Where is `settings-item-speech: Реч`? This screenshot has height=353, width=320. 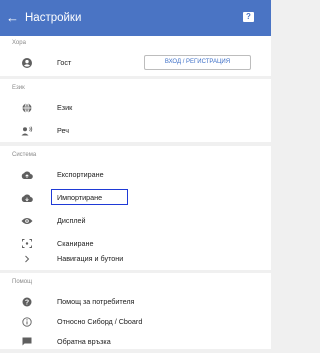
settings-item-speech: Реч is located at coordinates (135, 130).